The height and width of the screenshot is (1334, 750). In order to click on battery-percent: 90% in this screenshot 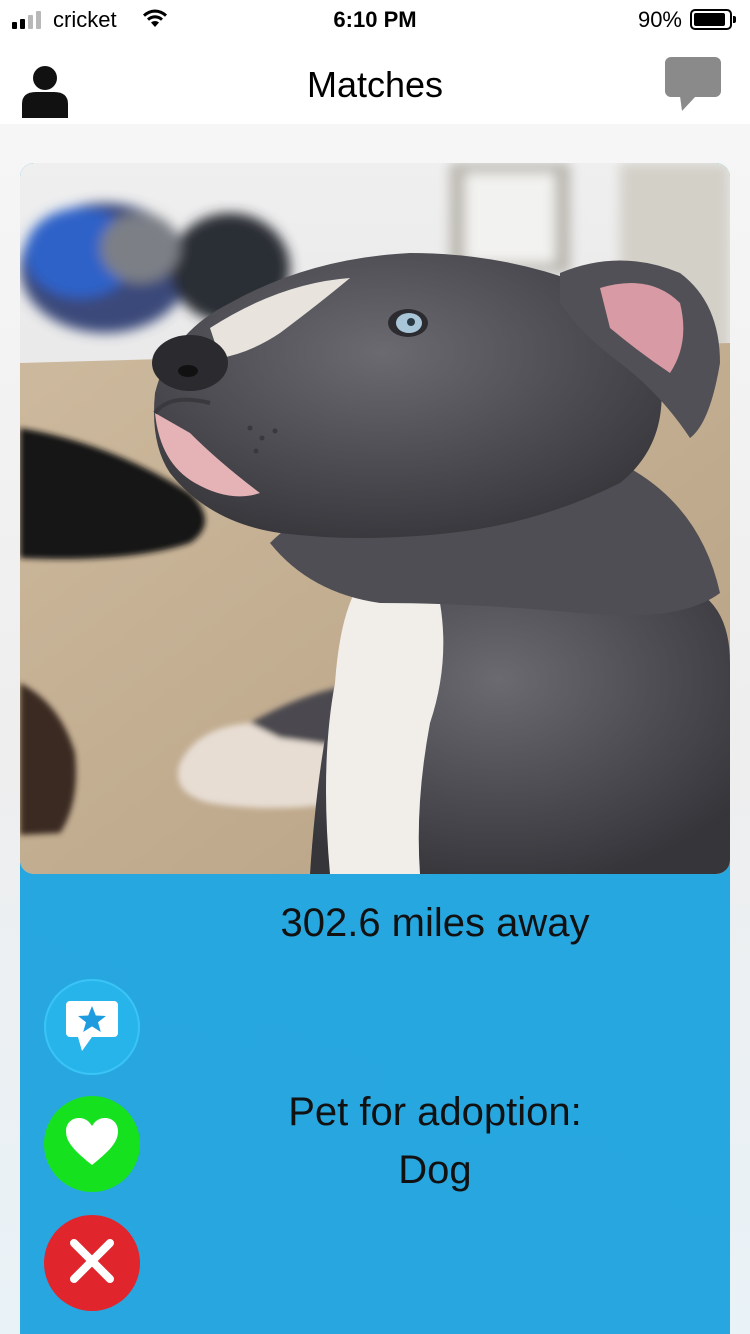, I will do `click(659, 19)`.